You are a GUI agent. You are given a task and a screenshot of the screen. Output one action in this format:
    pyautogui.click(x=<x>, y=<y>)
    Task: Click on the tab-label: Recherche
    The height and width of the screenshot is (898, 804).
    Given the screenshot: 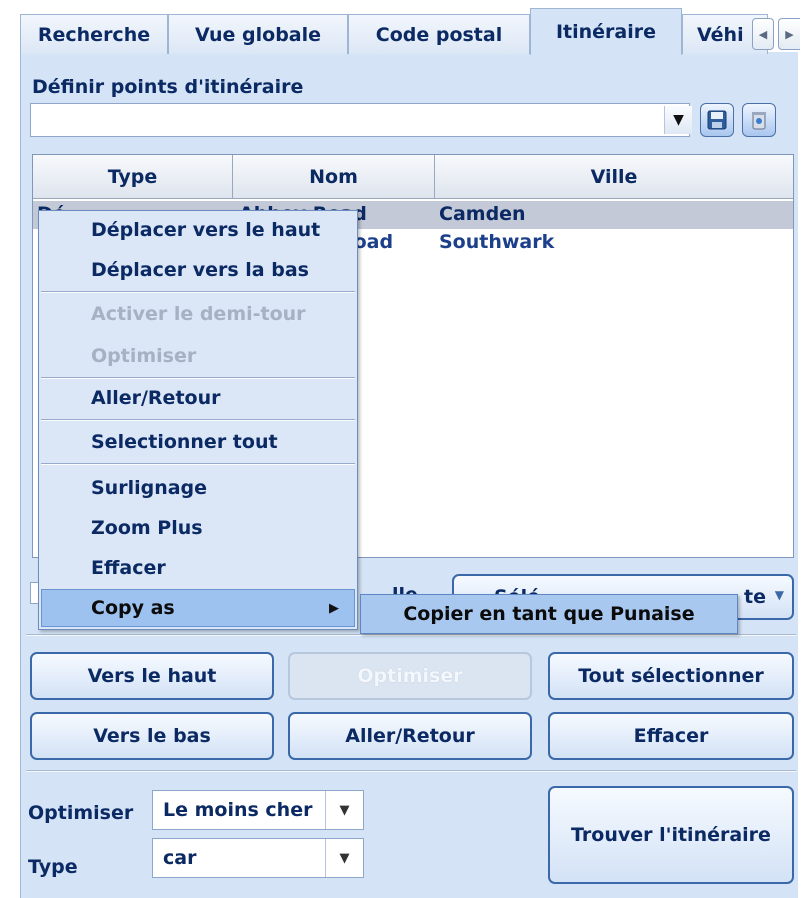 What is the action you would take?
    pyautogui.click(x=94, y=34)
    